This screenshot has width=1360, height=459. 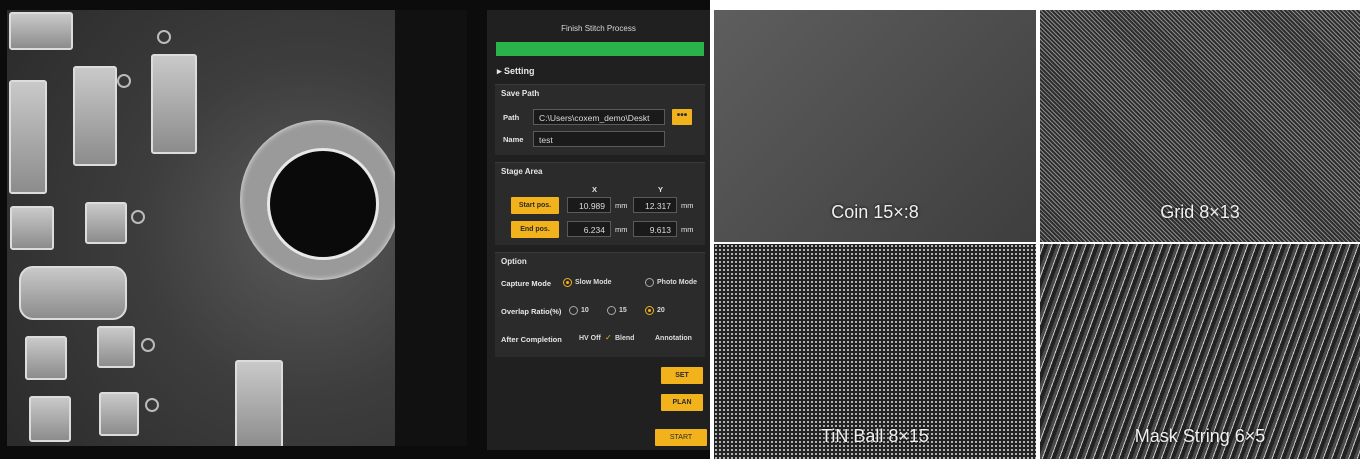 I want to click on photo-mode-label: Photo Mode, so click(x=677, y=282).